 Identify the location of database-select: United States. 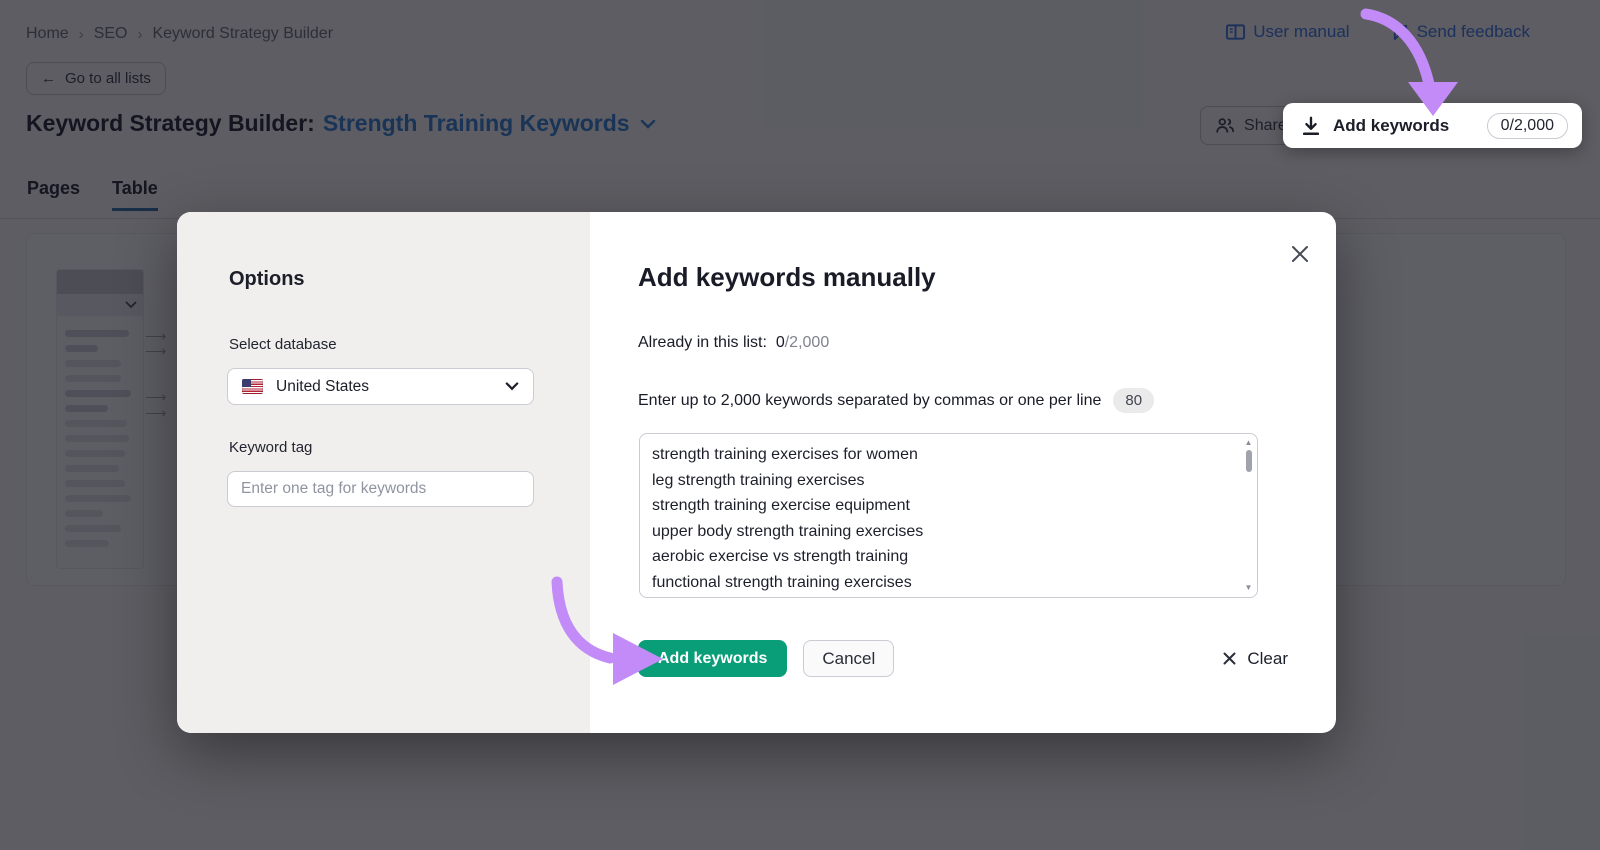
(380, 386).